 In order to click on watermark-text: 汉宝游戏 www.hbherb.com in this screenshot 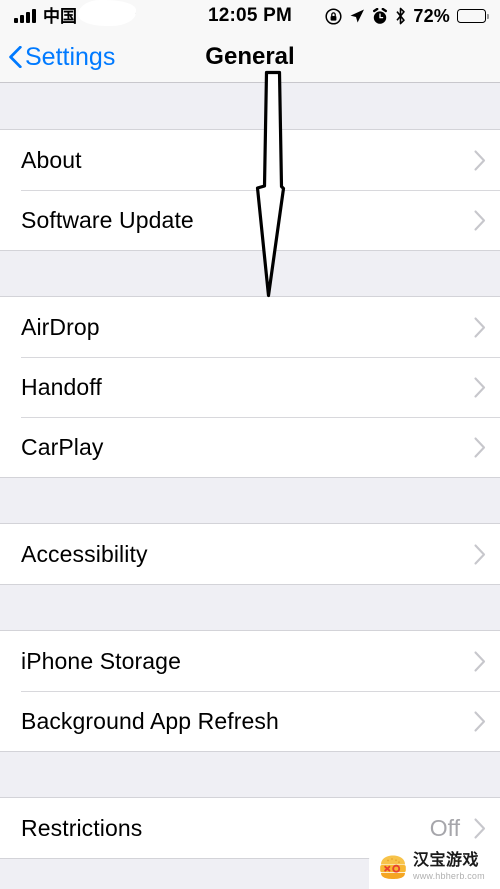, I will do `click(449, 866)`.